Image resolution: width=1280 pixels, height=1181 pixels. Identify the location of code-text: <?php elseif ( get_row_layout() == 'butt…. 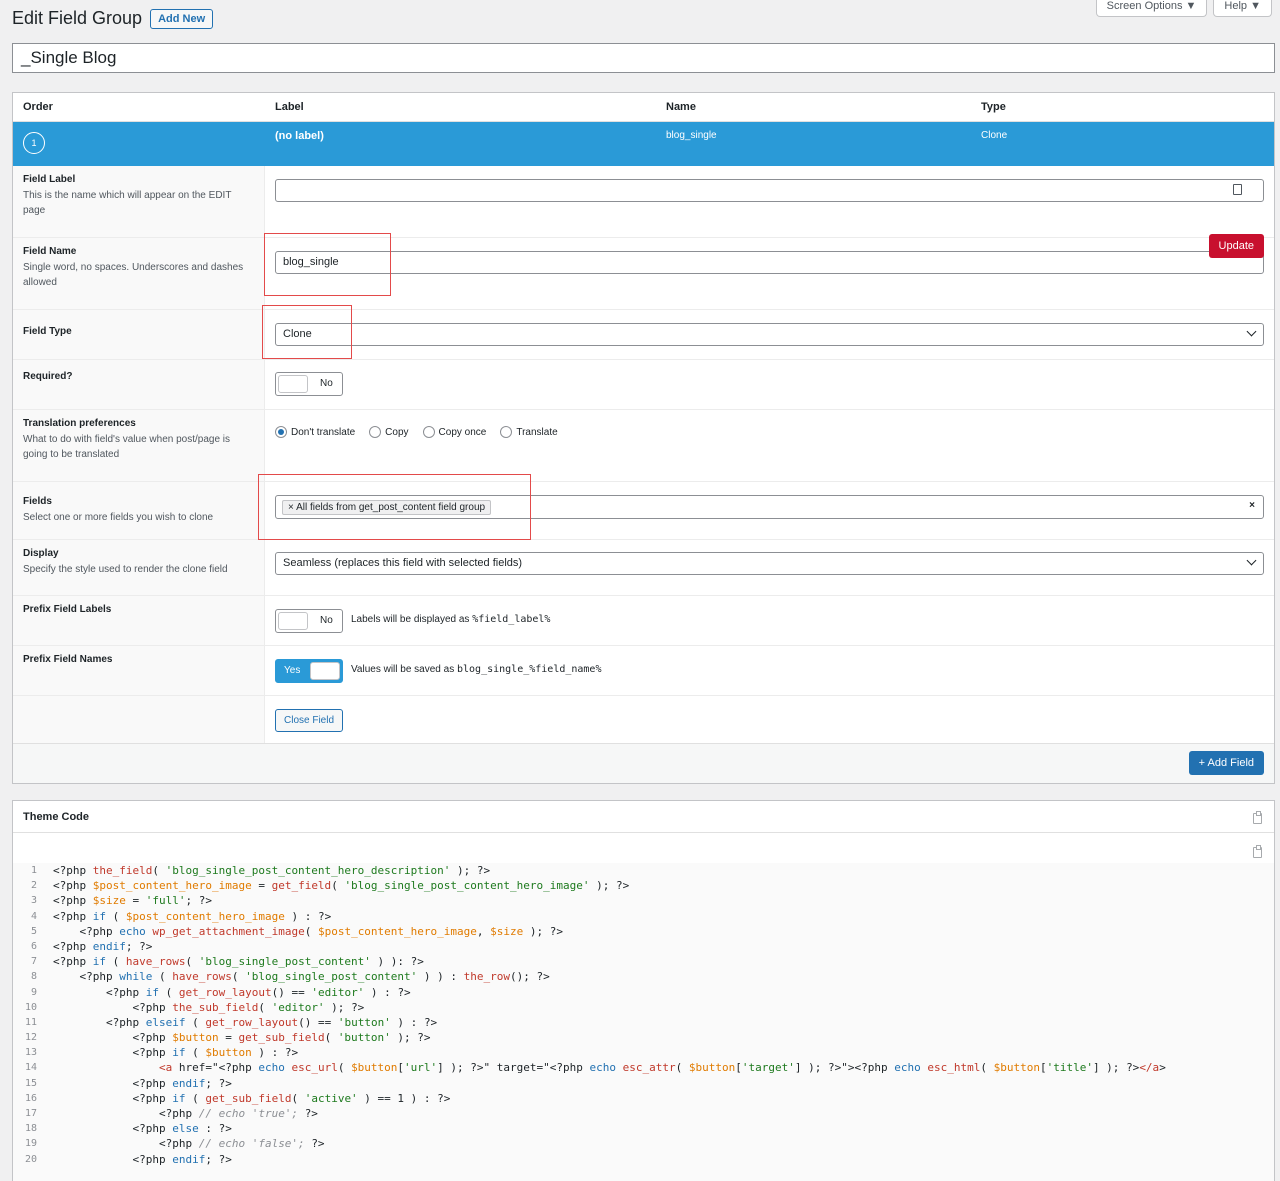
(271, 1022).